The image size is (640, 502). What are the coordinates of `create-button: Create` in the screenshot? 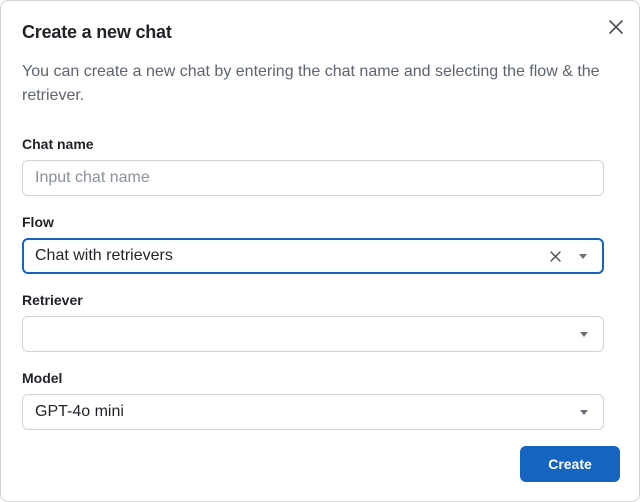 It's located at (570, 464).